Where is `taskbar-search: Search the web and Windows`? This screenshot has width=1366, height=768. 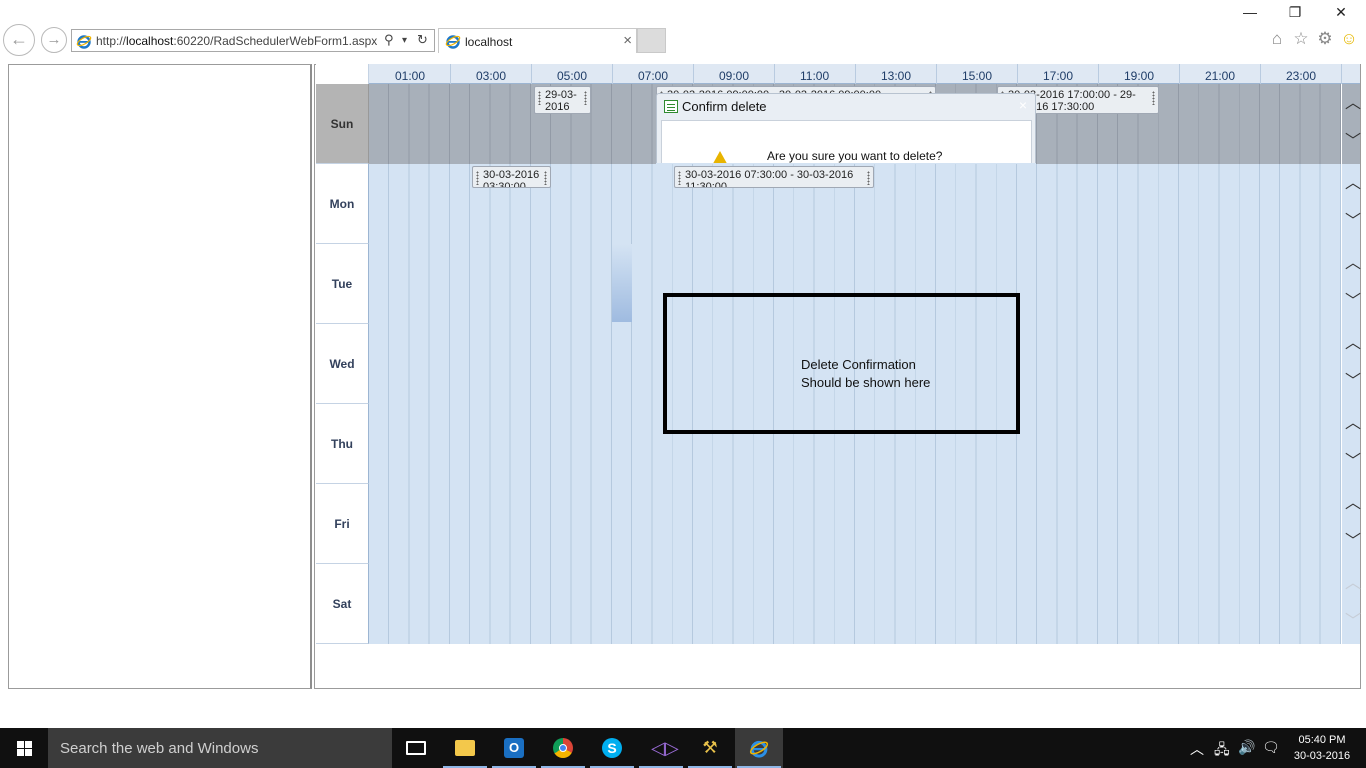 taskbar-search: Search the web and Windows is located at coordinates (220, 748).